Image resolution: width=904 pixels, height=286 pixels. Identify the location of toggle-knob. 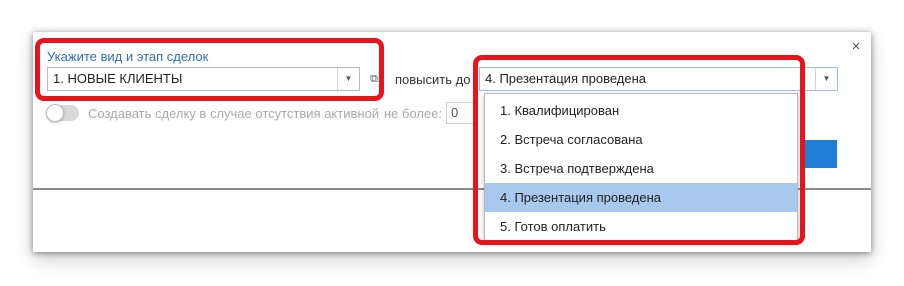
(55, 113).